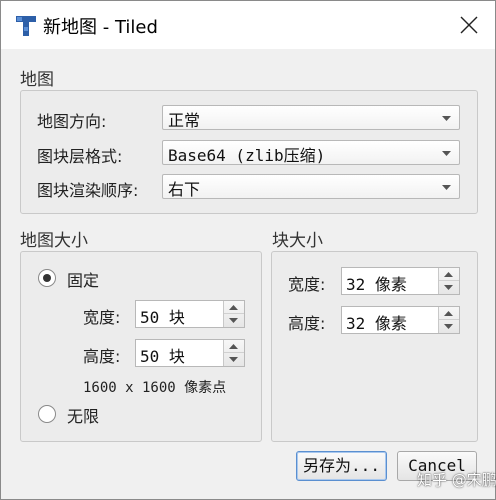 The image size is (496, 500). Describe the element at coordinates (376, 284) in the screenshot. I see `tile-width-value: 32 像素` at that location.